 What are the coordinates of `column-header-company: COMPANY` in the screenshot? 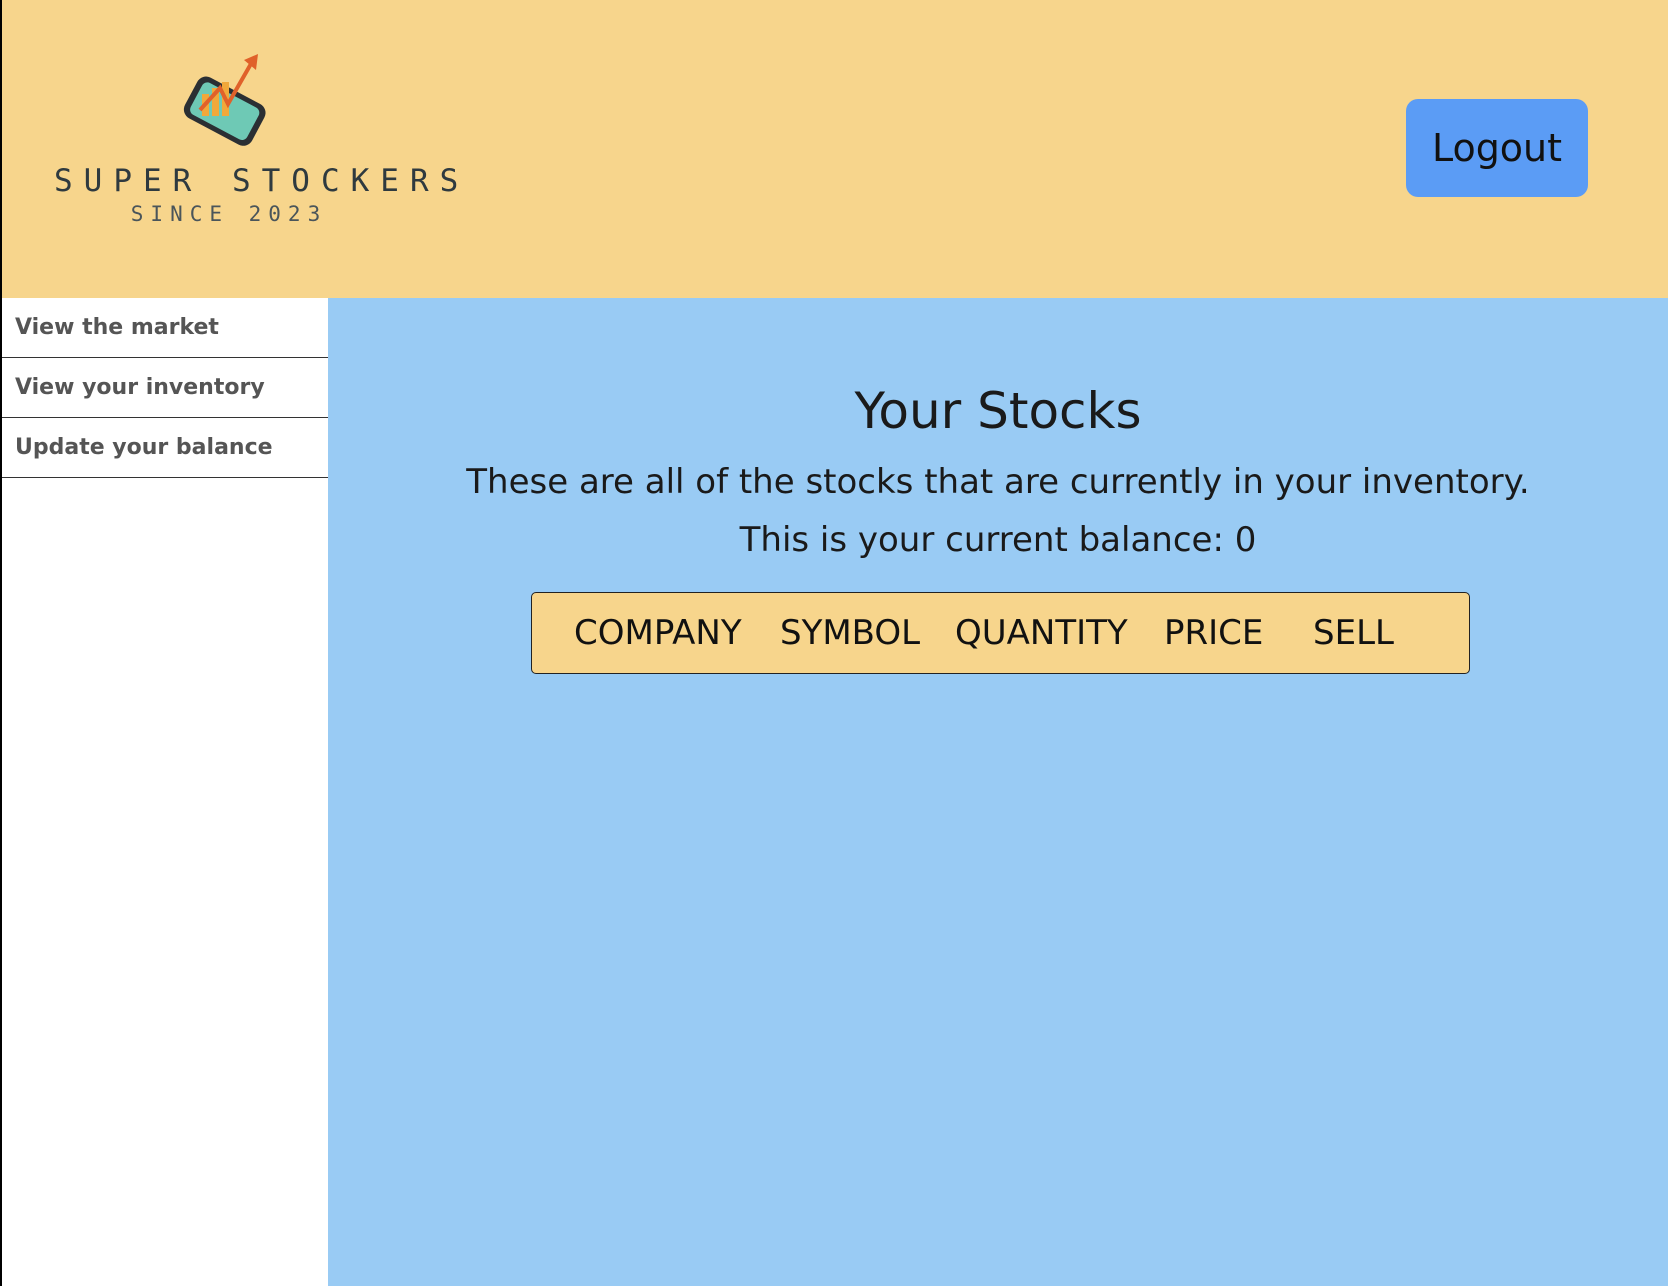 It's located at (658, 633).